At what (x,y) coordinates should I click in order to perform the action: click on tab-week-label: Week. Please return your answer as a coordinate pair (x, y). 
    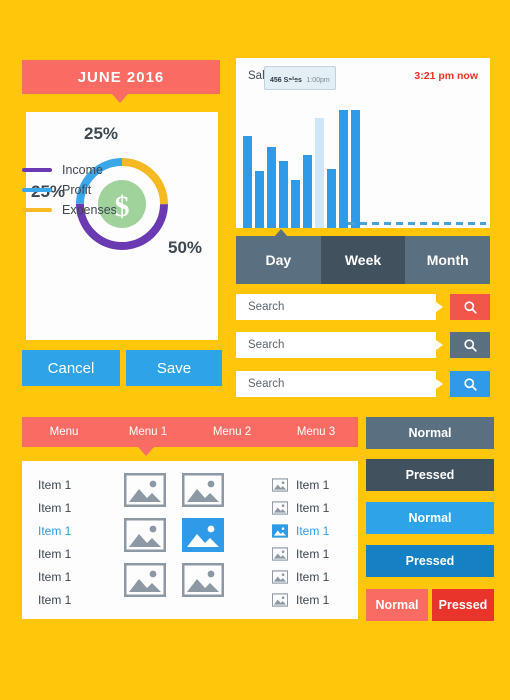
    Looking at the image, I should click on (363, 260).